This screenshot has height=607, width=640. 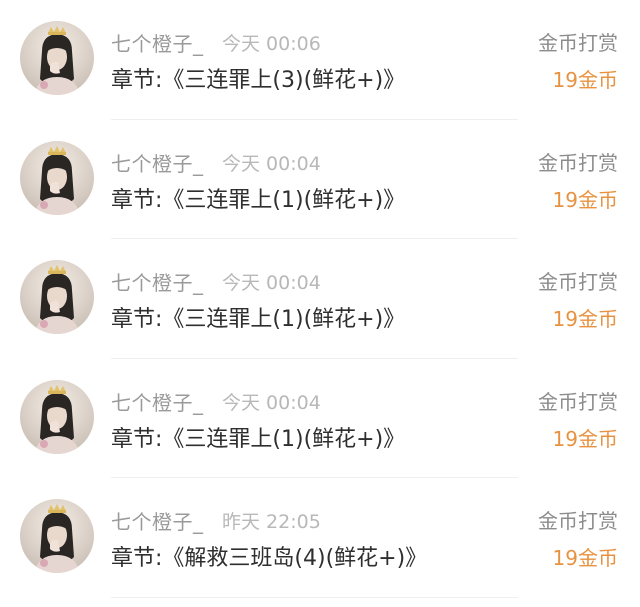 I want to click on divider, so click(x=314, y=597).